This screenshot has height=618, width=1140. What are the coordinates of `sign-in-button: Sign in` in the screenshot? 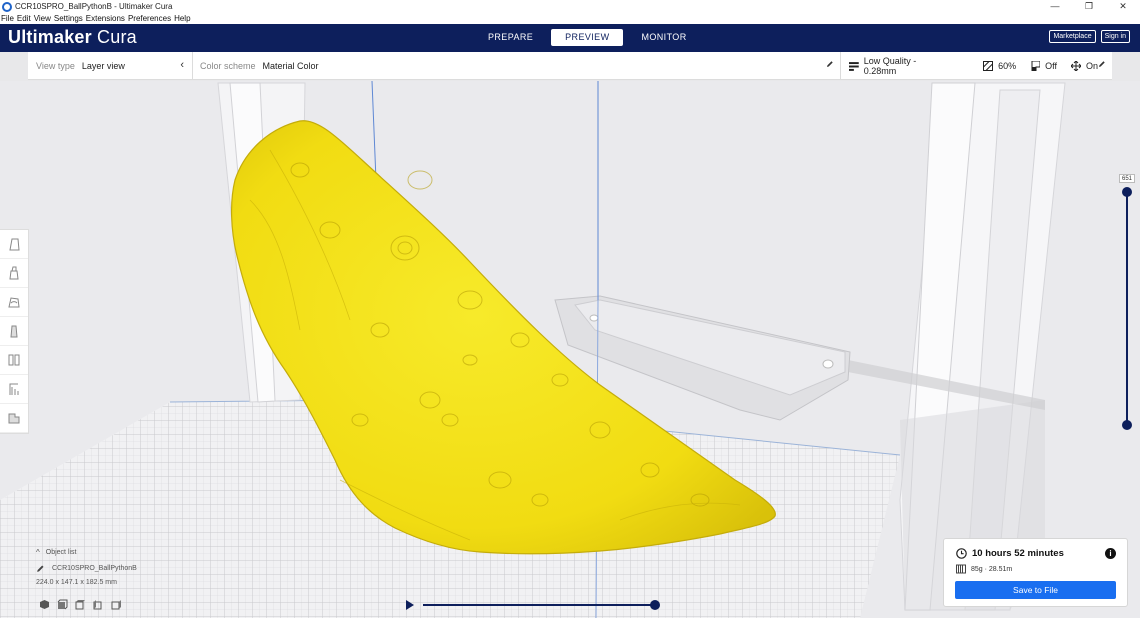 It's located at (1115, 36).